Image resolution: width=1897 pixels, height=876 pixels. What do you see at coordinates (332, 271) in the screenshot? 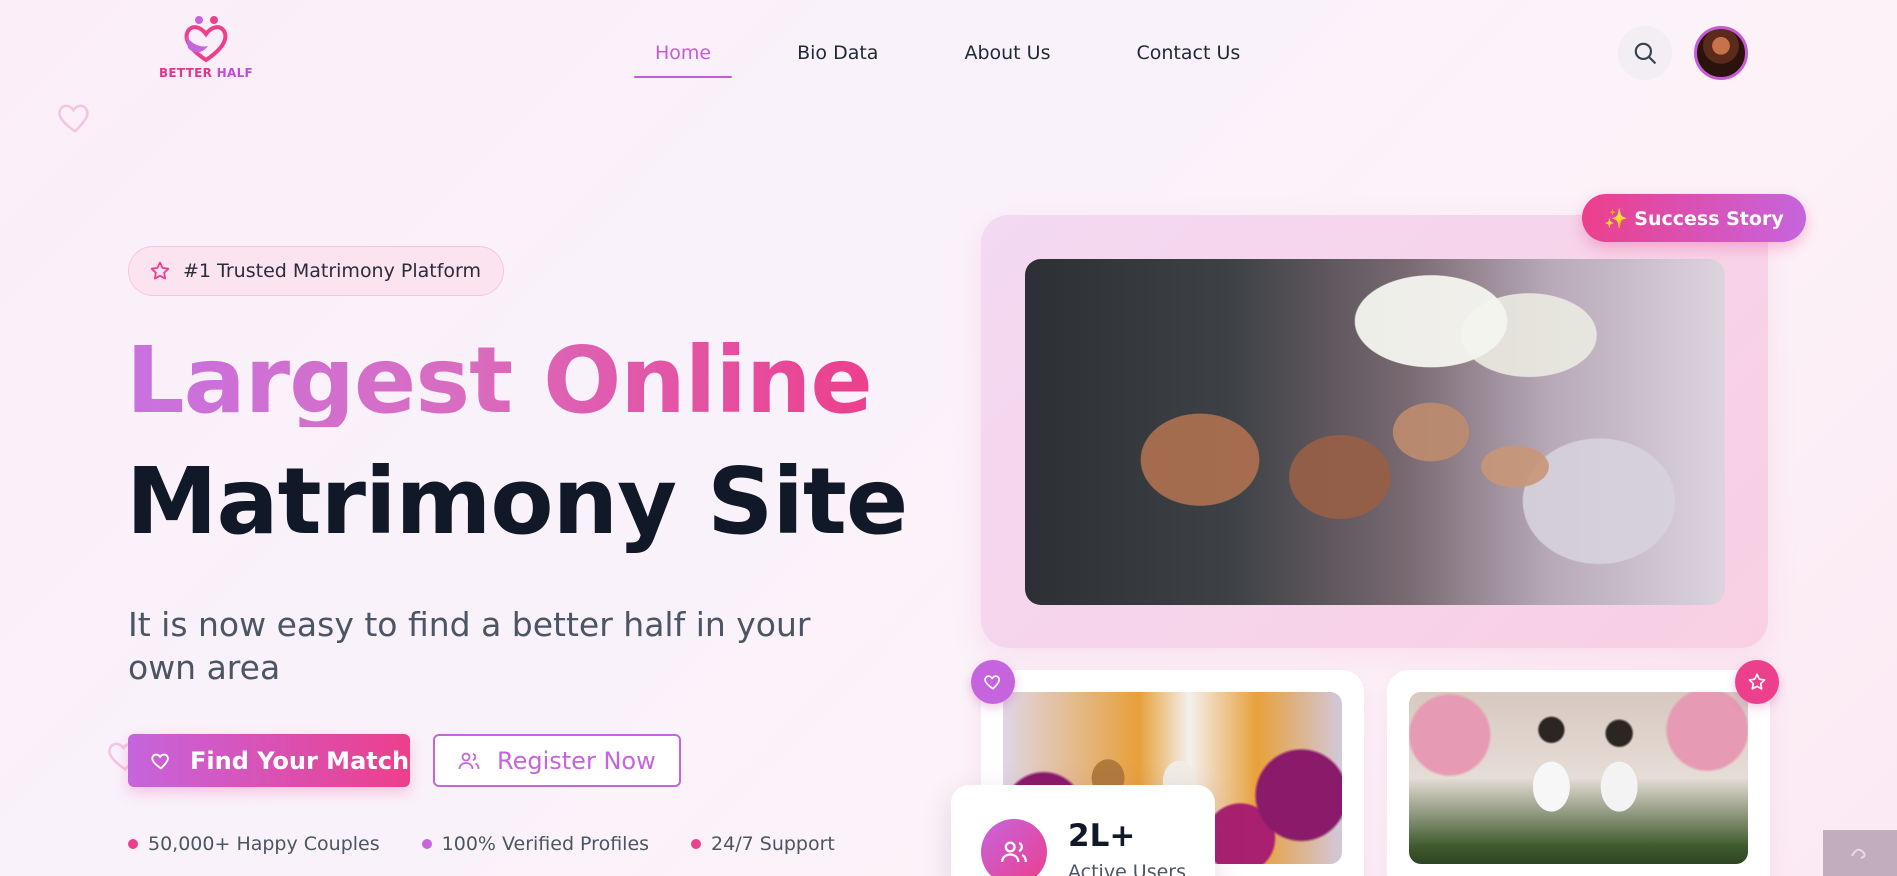
I see `trusted-badge-label: #1 Trusted Matrimony Platform` at bounding box center [332, 271].